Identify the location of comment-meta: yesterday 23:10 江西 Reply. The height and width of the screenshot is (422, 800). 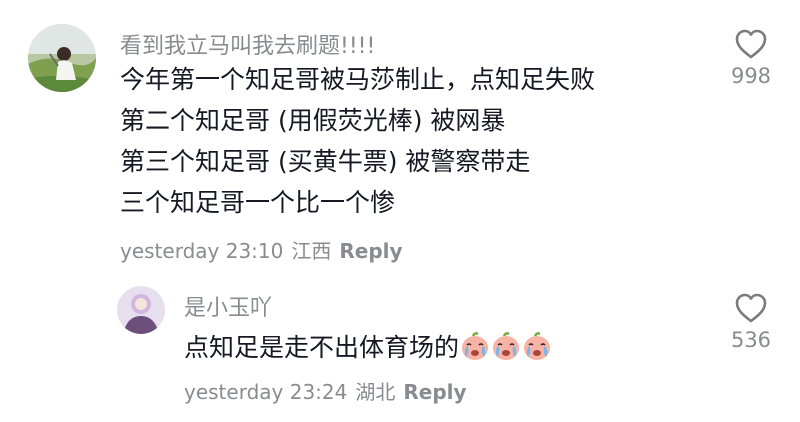
(261, 249).